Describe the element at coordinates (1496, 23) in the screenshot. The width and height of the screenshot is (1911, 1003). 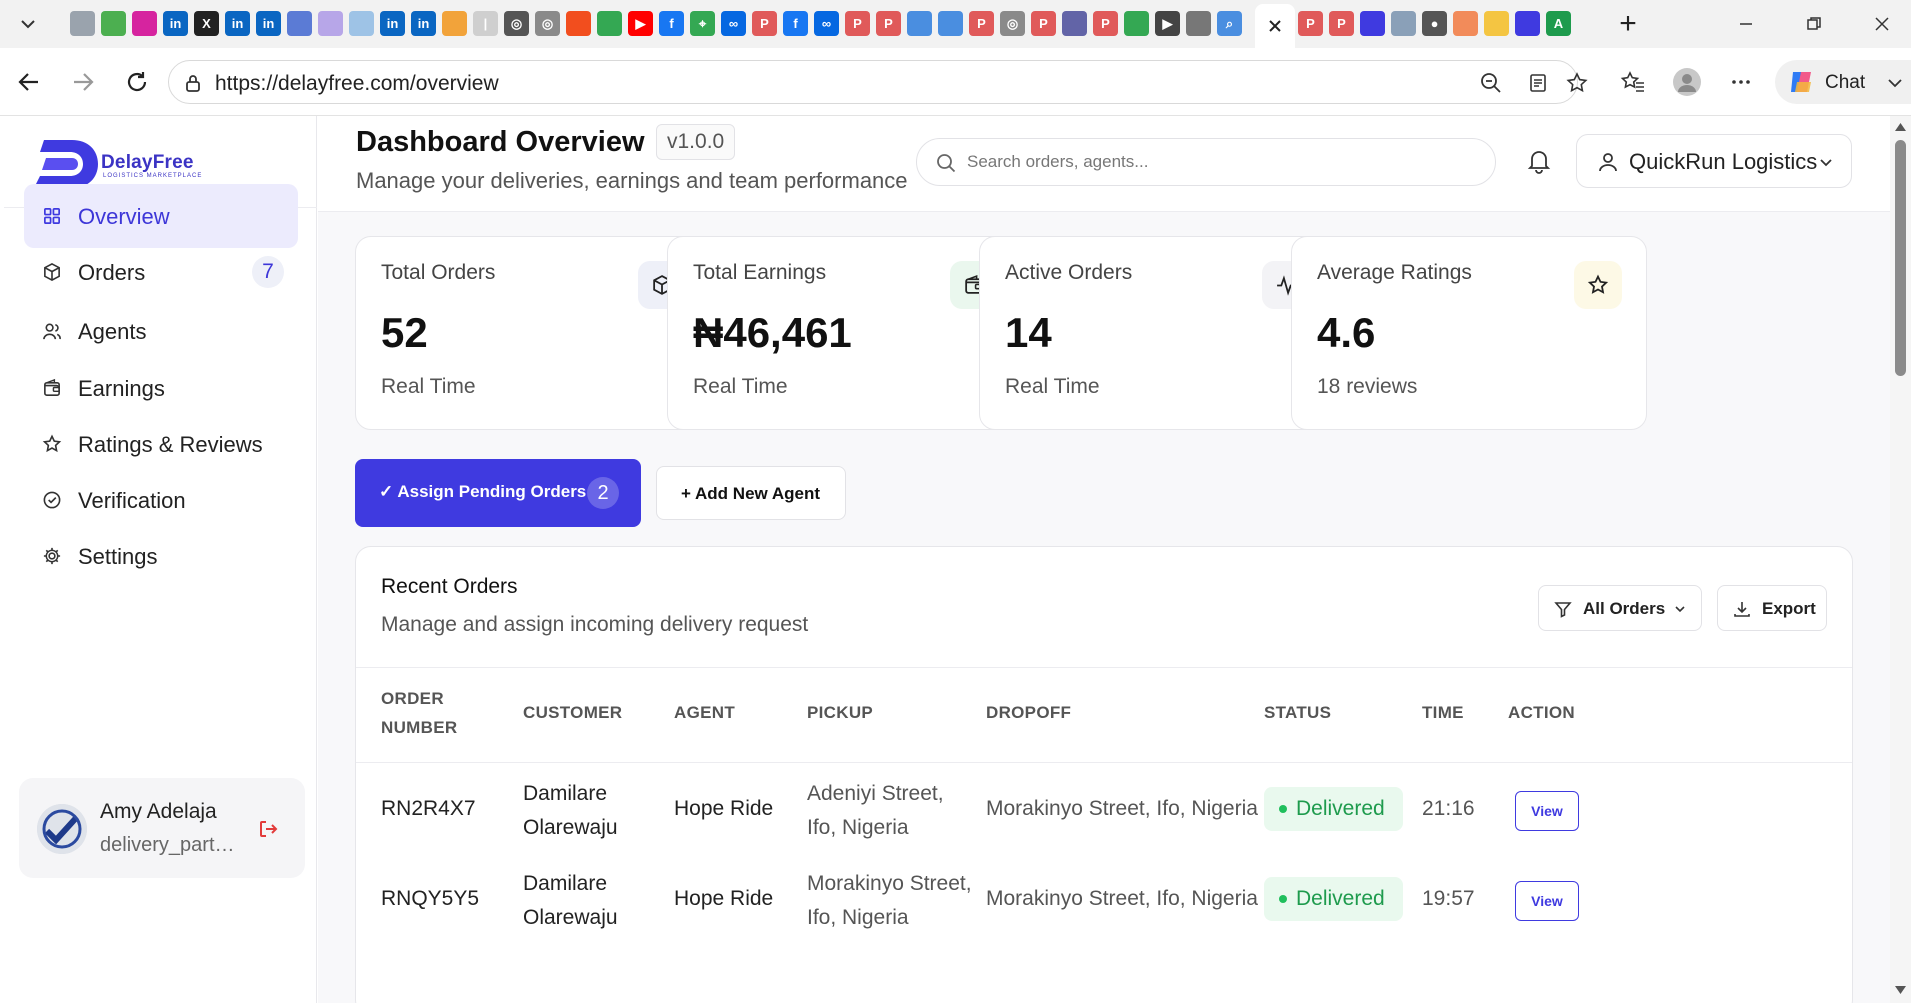
I see `yellow-app-icon` at that location.